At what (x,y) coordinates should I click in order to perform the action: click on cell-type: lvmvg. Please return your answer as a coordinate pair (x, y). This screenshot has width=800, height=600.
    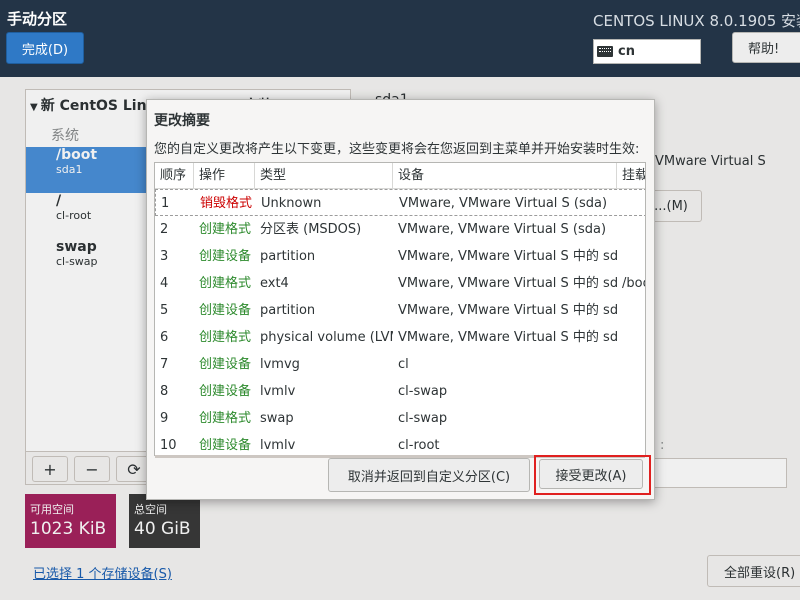
    Looking at the image, I should click on (280, 364).